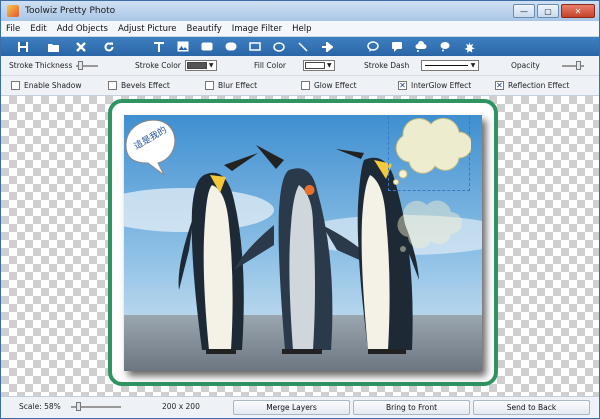  I want to click on interglow-effect-checkbox: ✕, so click(402, 85).